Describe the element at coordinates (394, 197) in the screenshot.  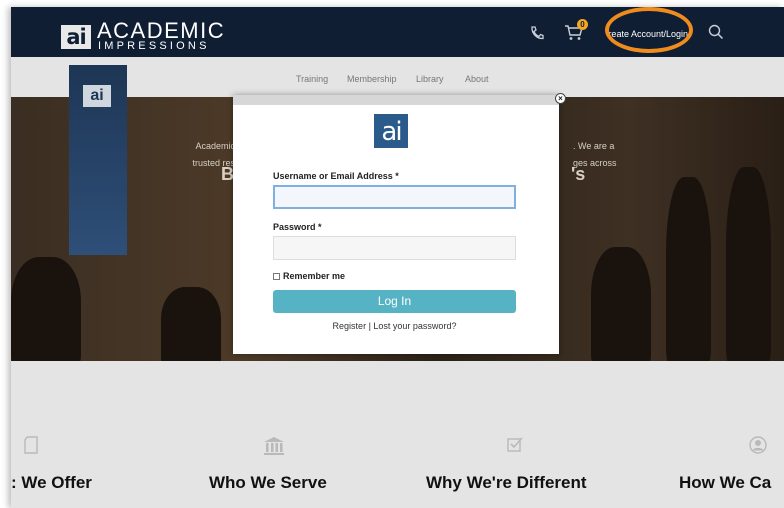
I see `username-input` at that location.